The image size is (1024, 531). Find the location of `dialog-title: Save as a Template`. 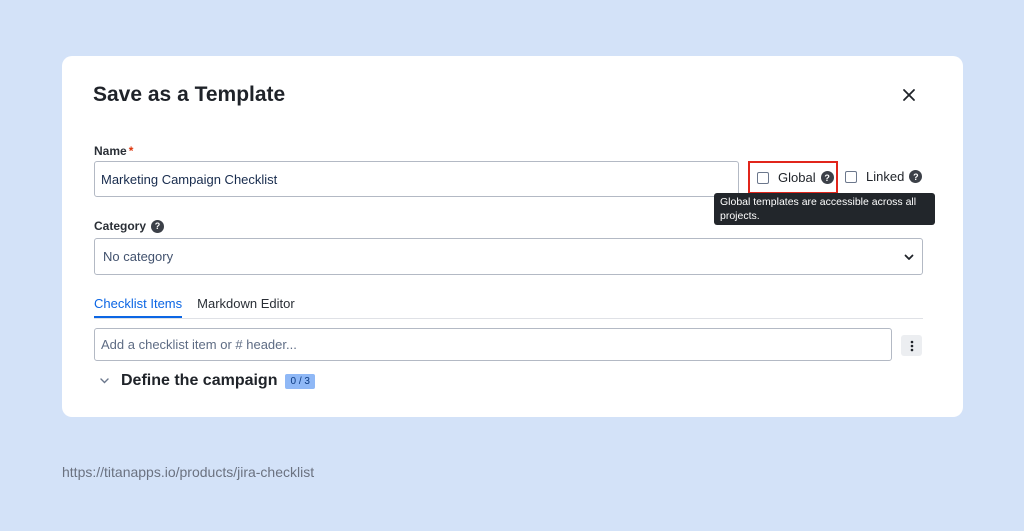

dialog-title: Save as a Template is located at coordinates (189, 94).